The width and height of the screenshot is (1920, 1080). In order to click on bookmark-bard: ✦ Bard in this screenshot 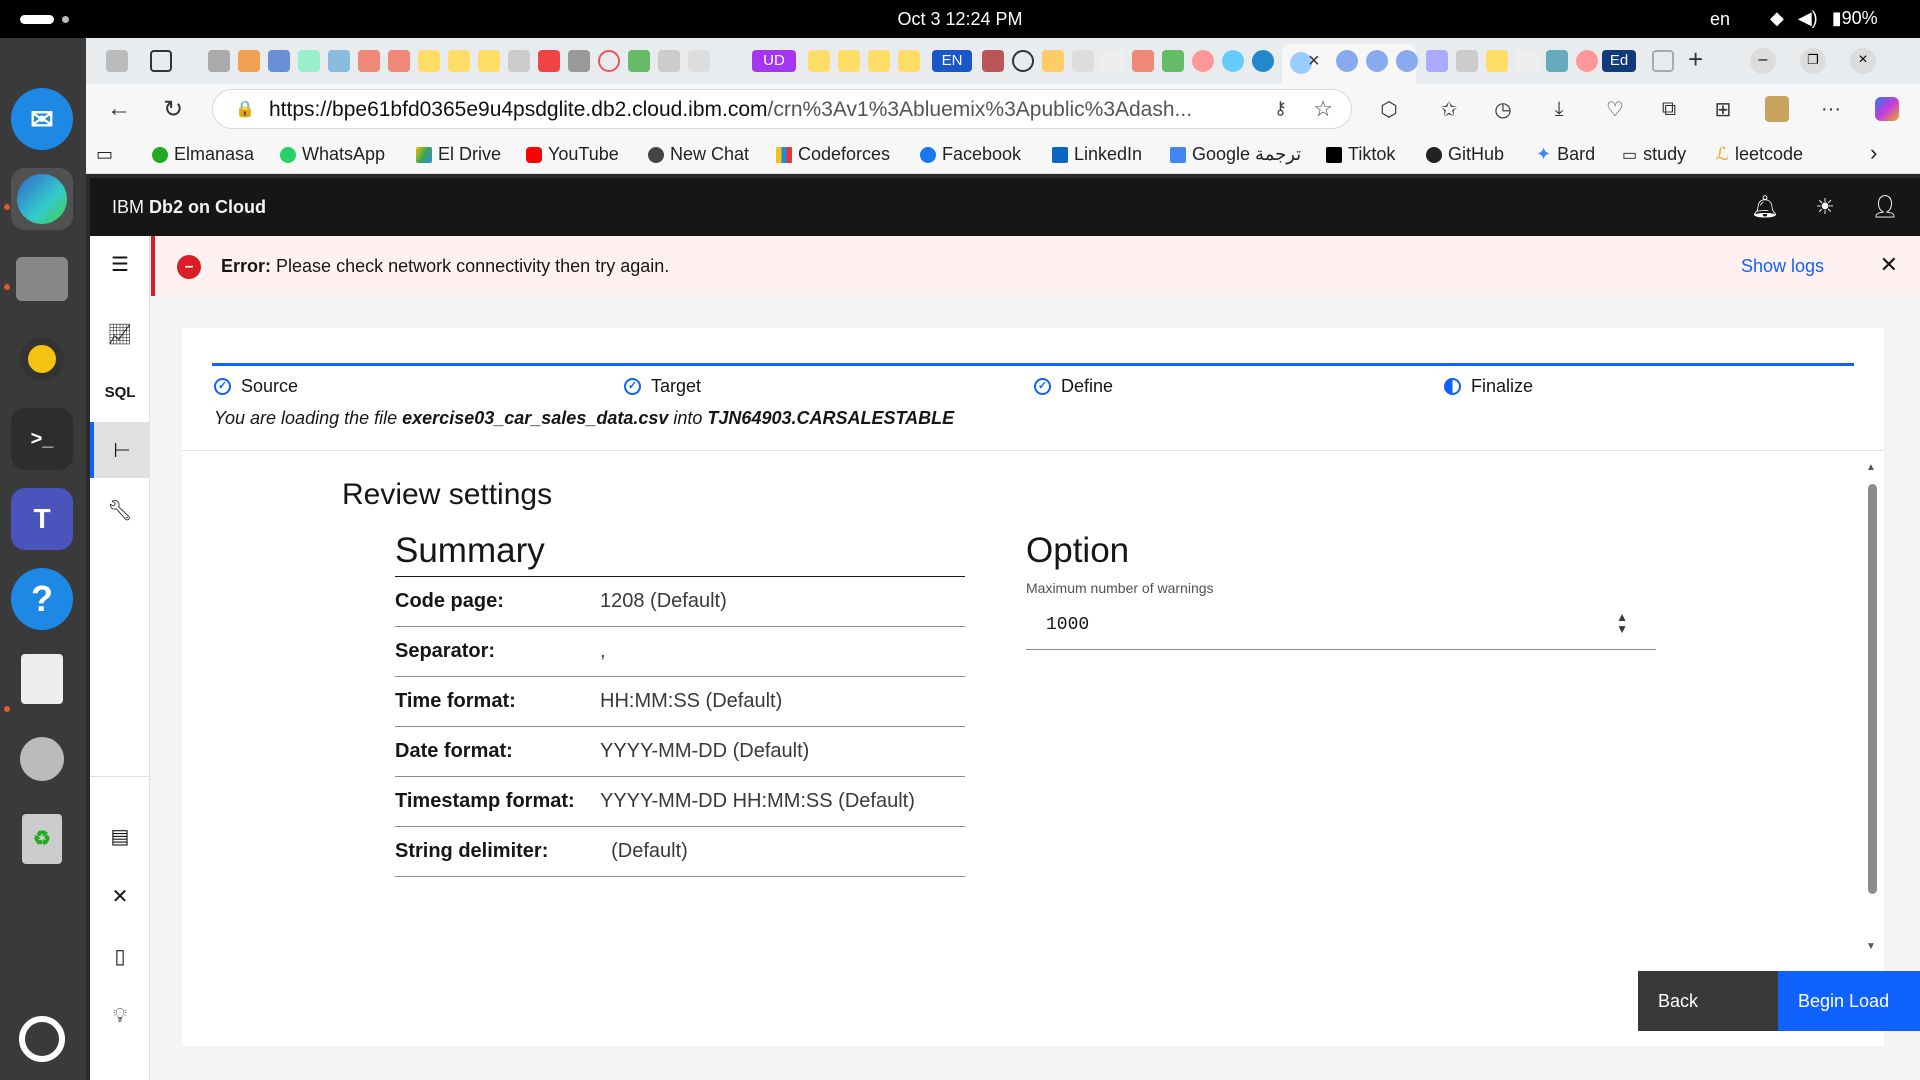, I will do `click(1565, 154)`.